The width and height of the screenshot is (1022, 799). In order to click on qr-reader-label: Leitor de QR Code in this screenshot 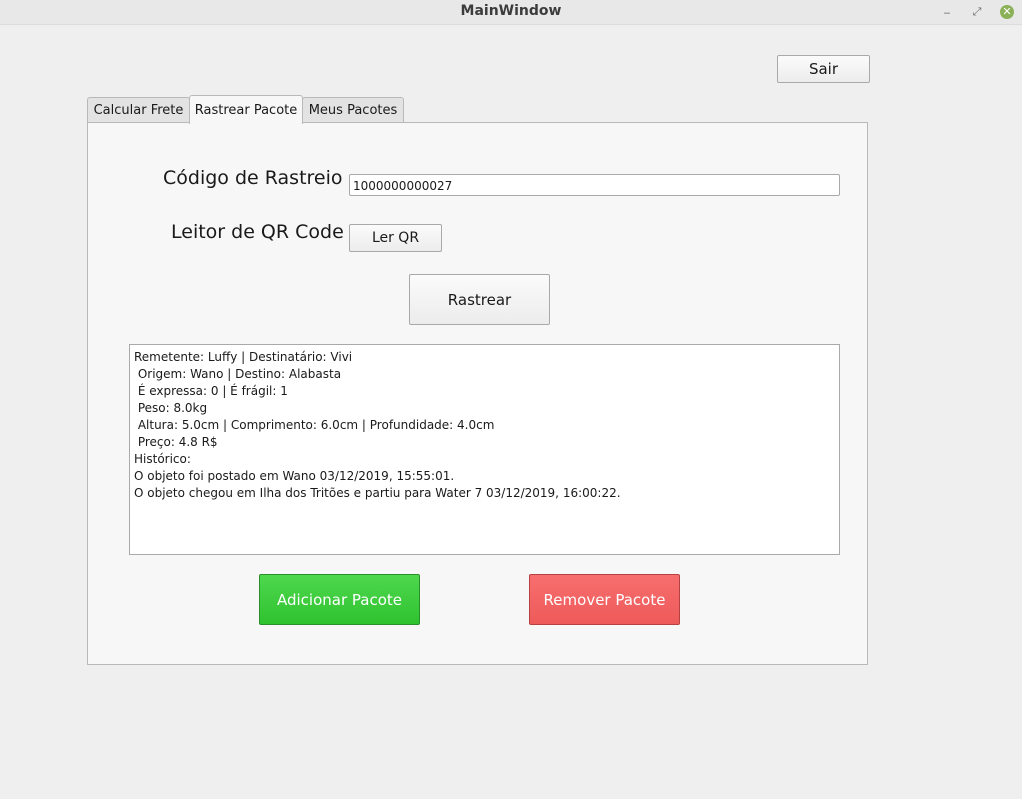, I will do `click(257, 232)`.